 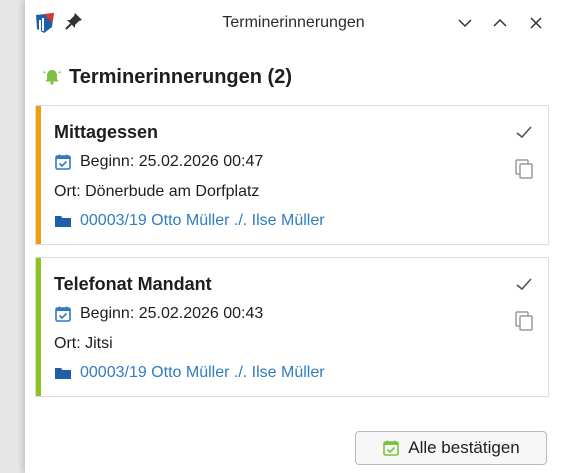 What do you see at coordinates (83, 343) in the screenshot?
I see `reminder-location: Ort: Jitsi` at bounding box center [83, 343].